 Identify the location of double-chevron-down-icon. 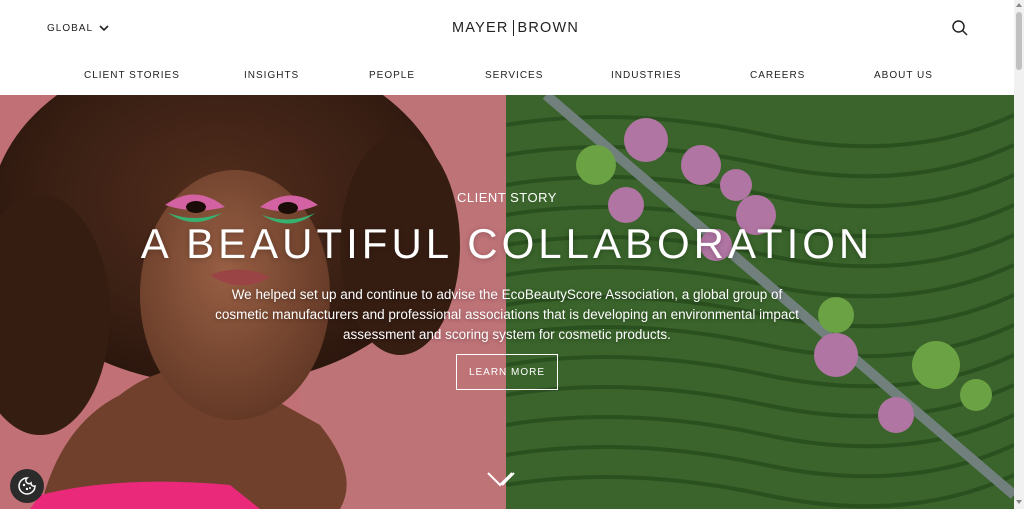
(501, 479).